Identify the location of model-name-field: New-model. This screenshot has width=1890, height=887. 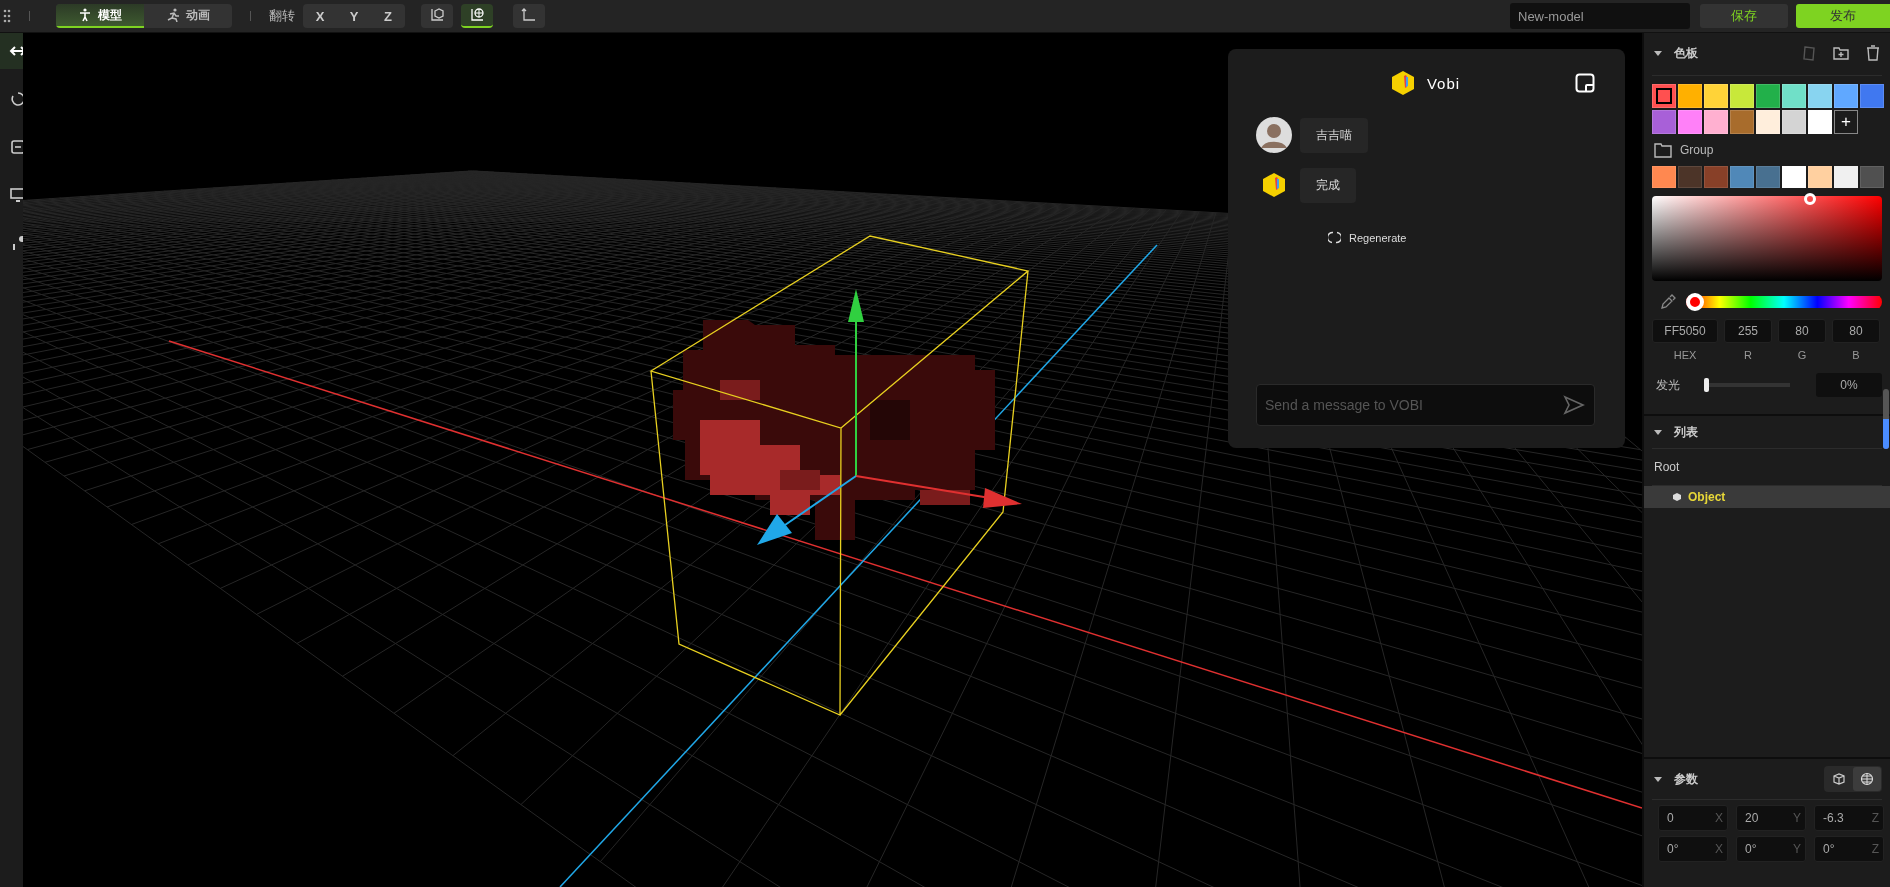
(1600, 16).